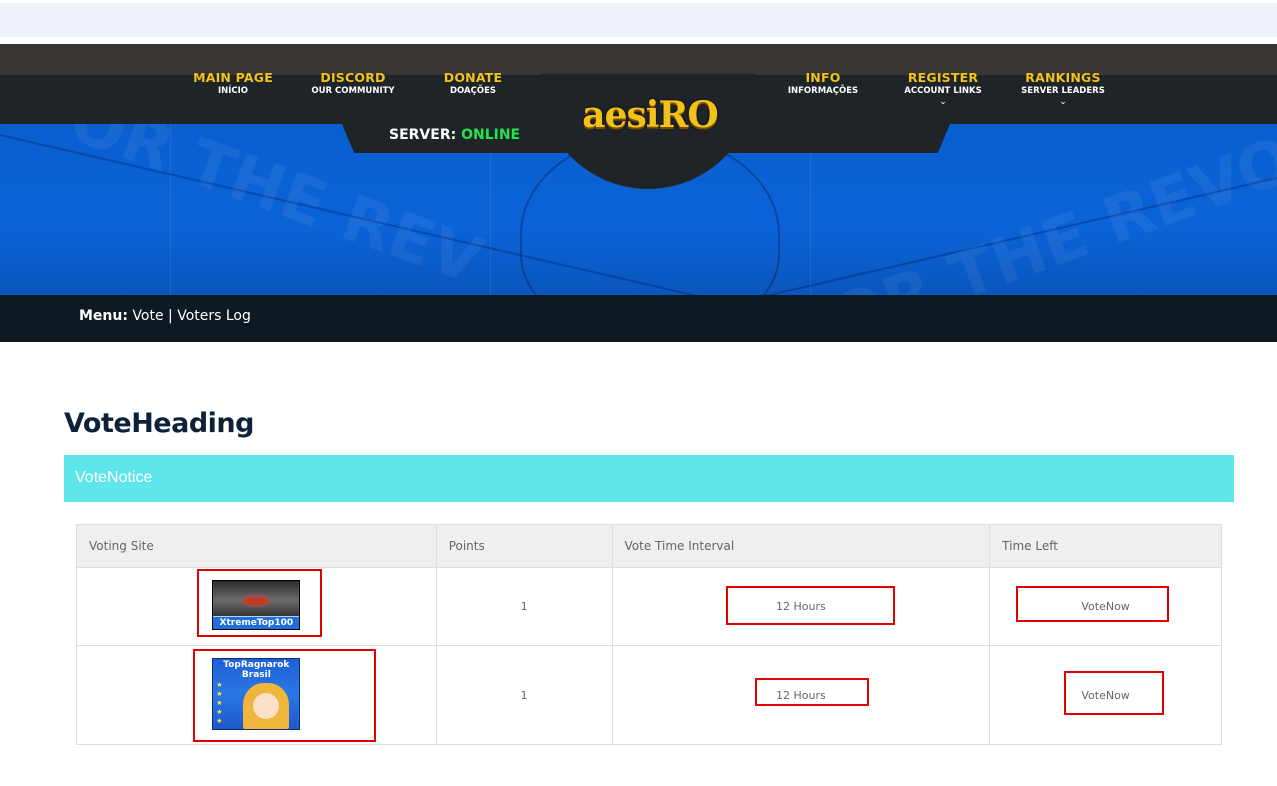 The height and width of the screenshot is (786, 1277). What do you see at coordinates (214, 316) in the screenshot?
I see `sub-menu-voters-log-link: Voters Log` at bounding box center [214, 316].